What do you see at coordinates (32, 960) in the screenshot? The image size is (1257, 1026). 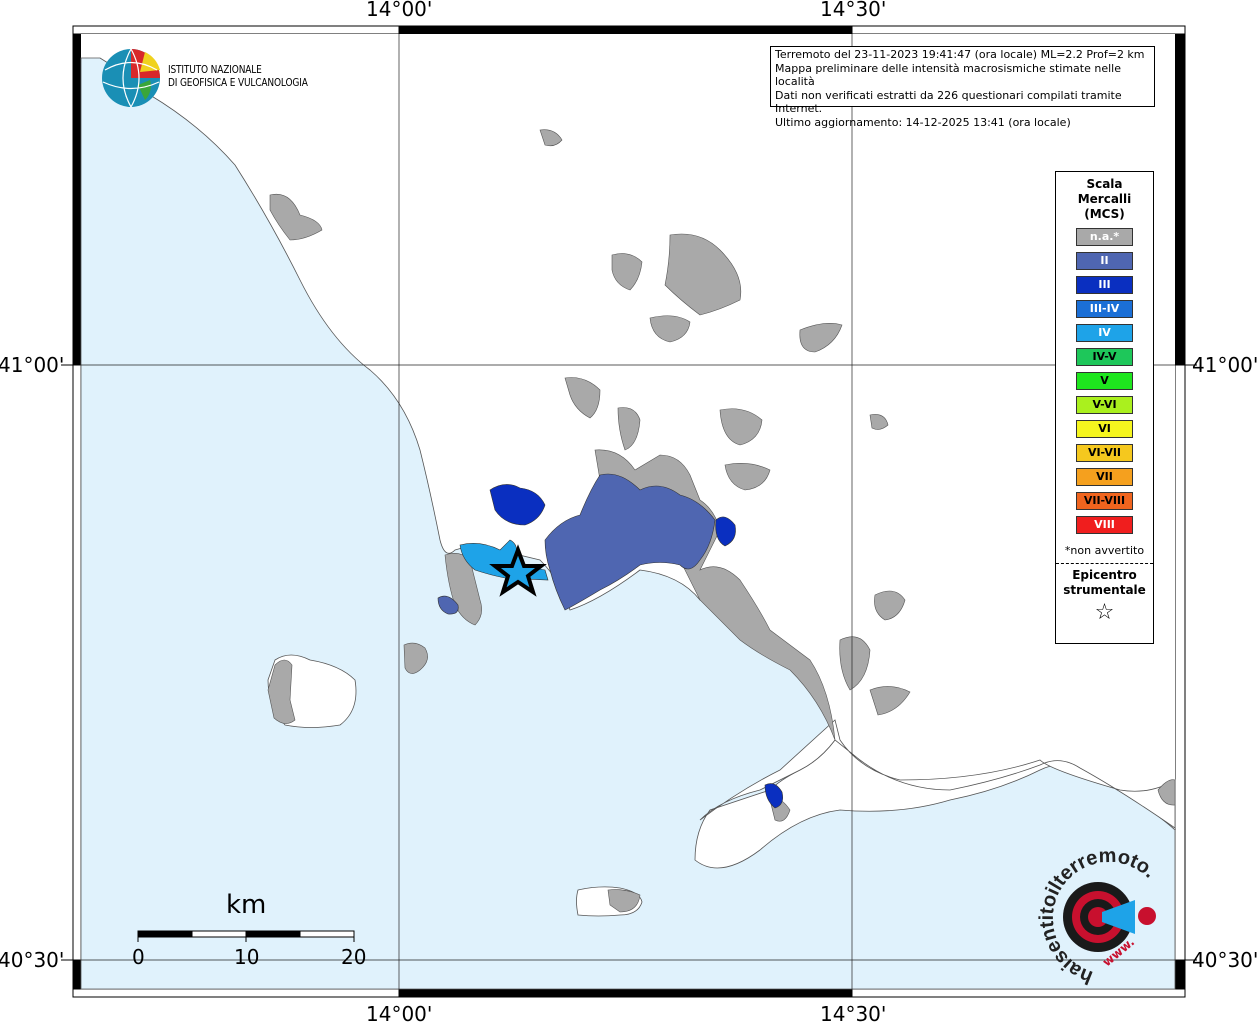 I see `coord-left-40-30: 40°30'` at bounding box center [32, 960].